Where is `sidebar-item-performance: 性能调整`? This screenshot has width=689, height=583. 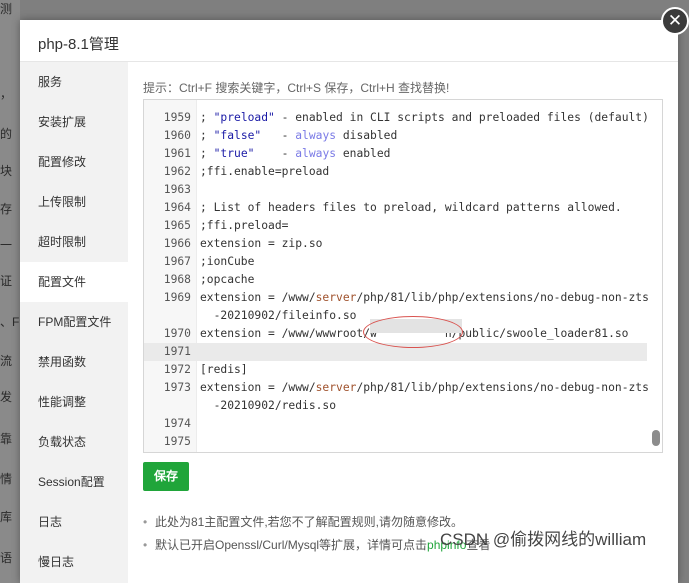
sidebar-item-performance: 性能调整 is located at coordinates (74, 402).